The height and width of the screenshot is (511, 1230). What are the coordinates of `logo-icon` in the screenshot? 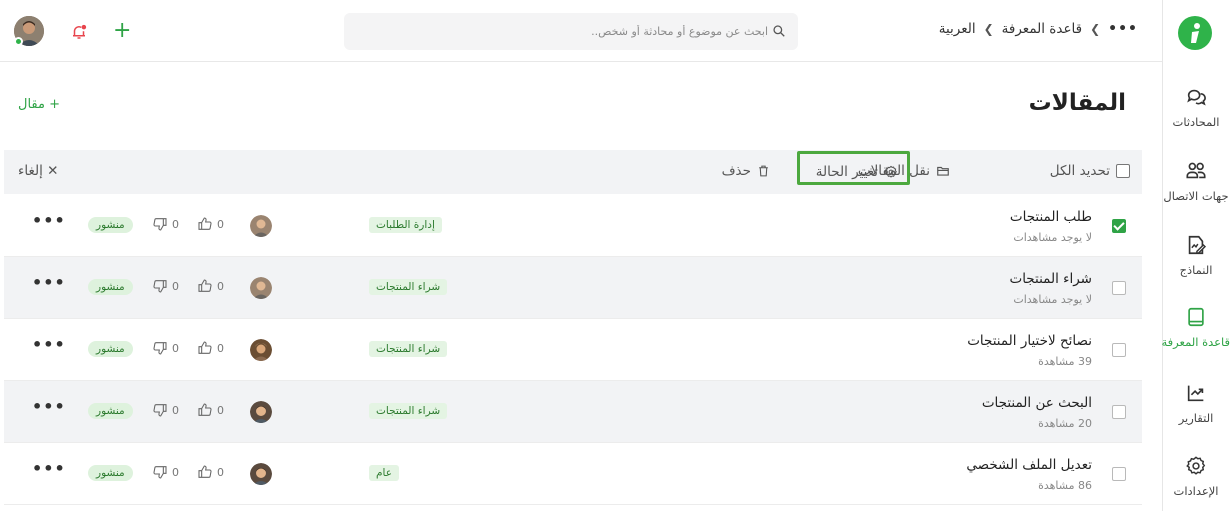 It's located at (1195, 33).